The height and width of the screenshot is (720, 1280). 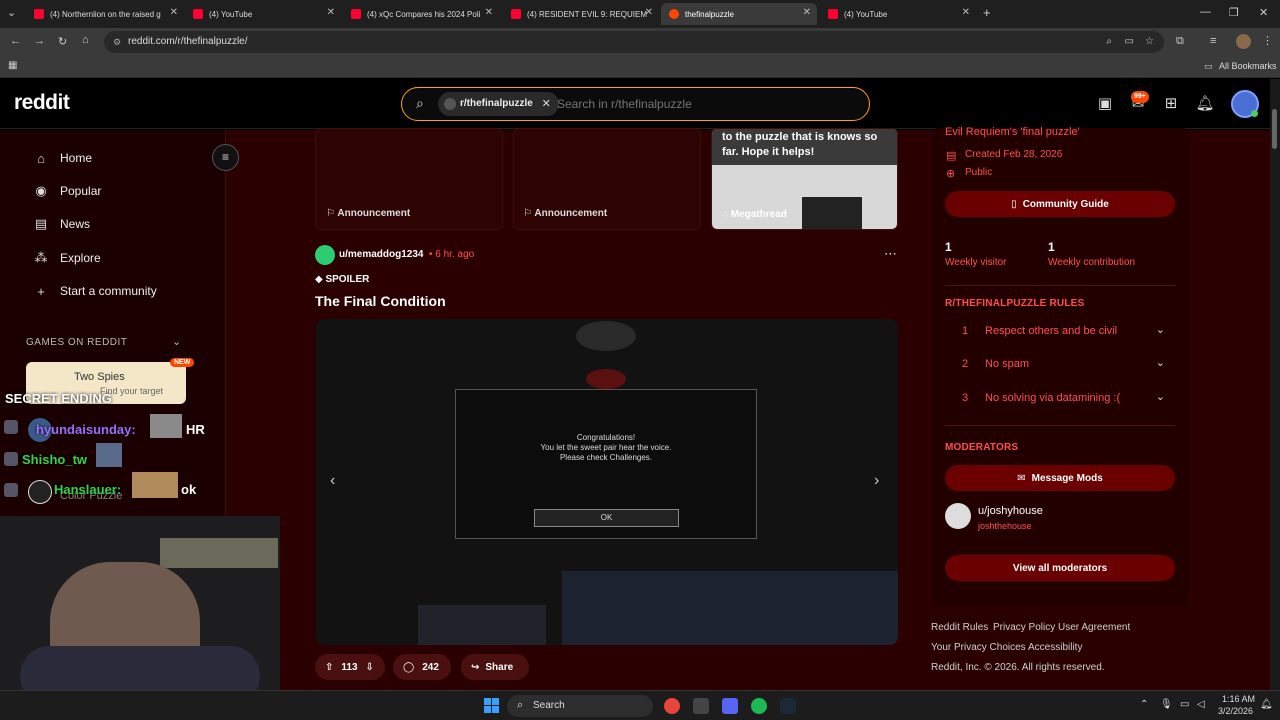 I want to click on pinned-tag: ◌ Megathread, so click(x=754, y=214).